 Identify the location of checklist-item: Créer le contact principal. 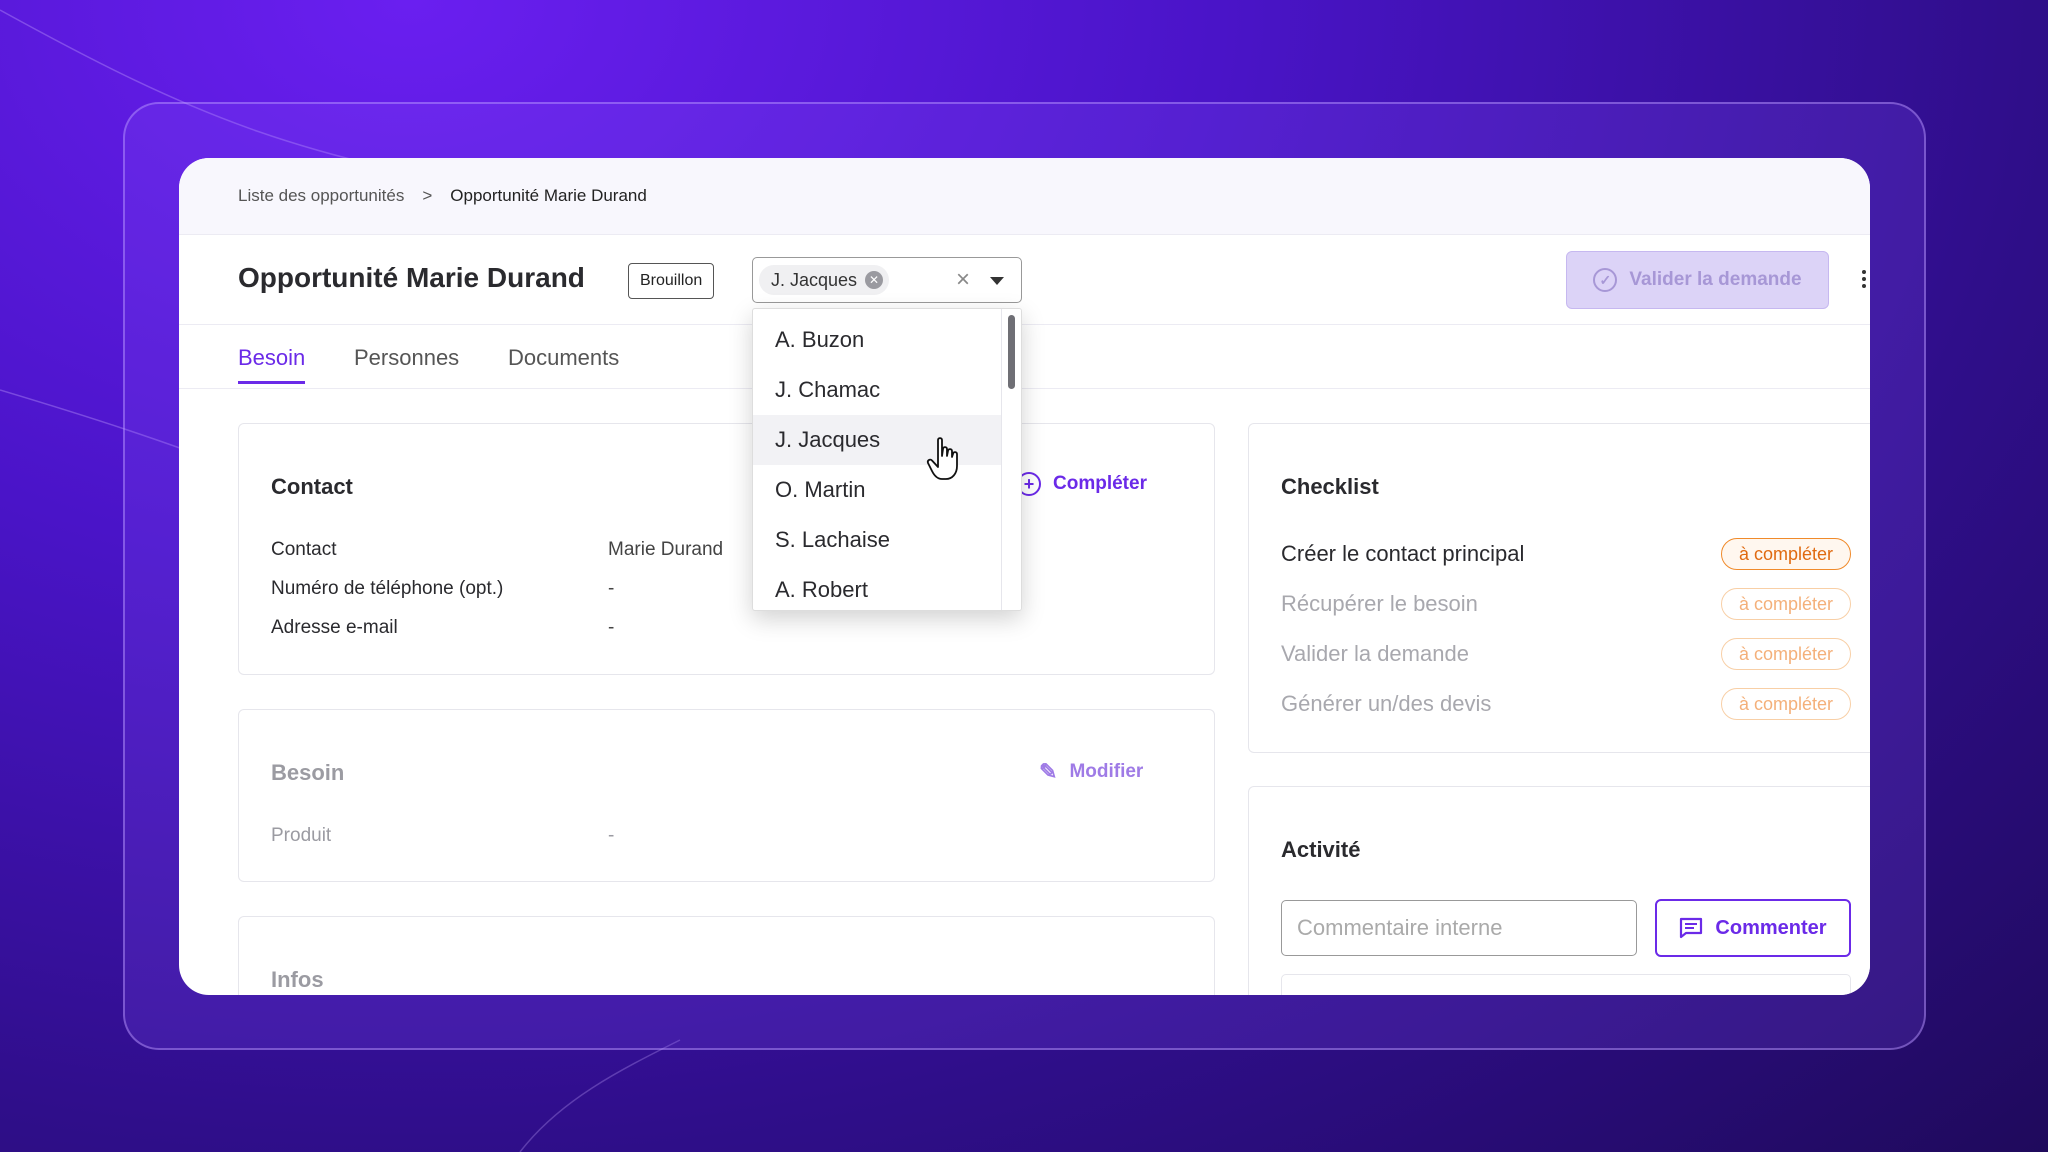
(1403, 553).